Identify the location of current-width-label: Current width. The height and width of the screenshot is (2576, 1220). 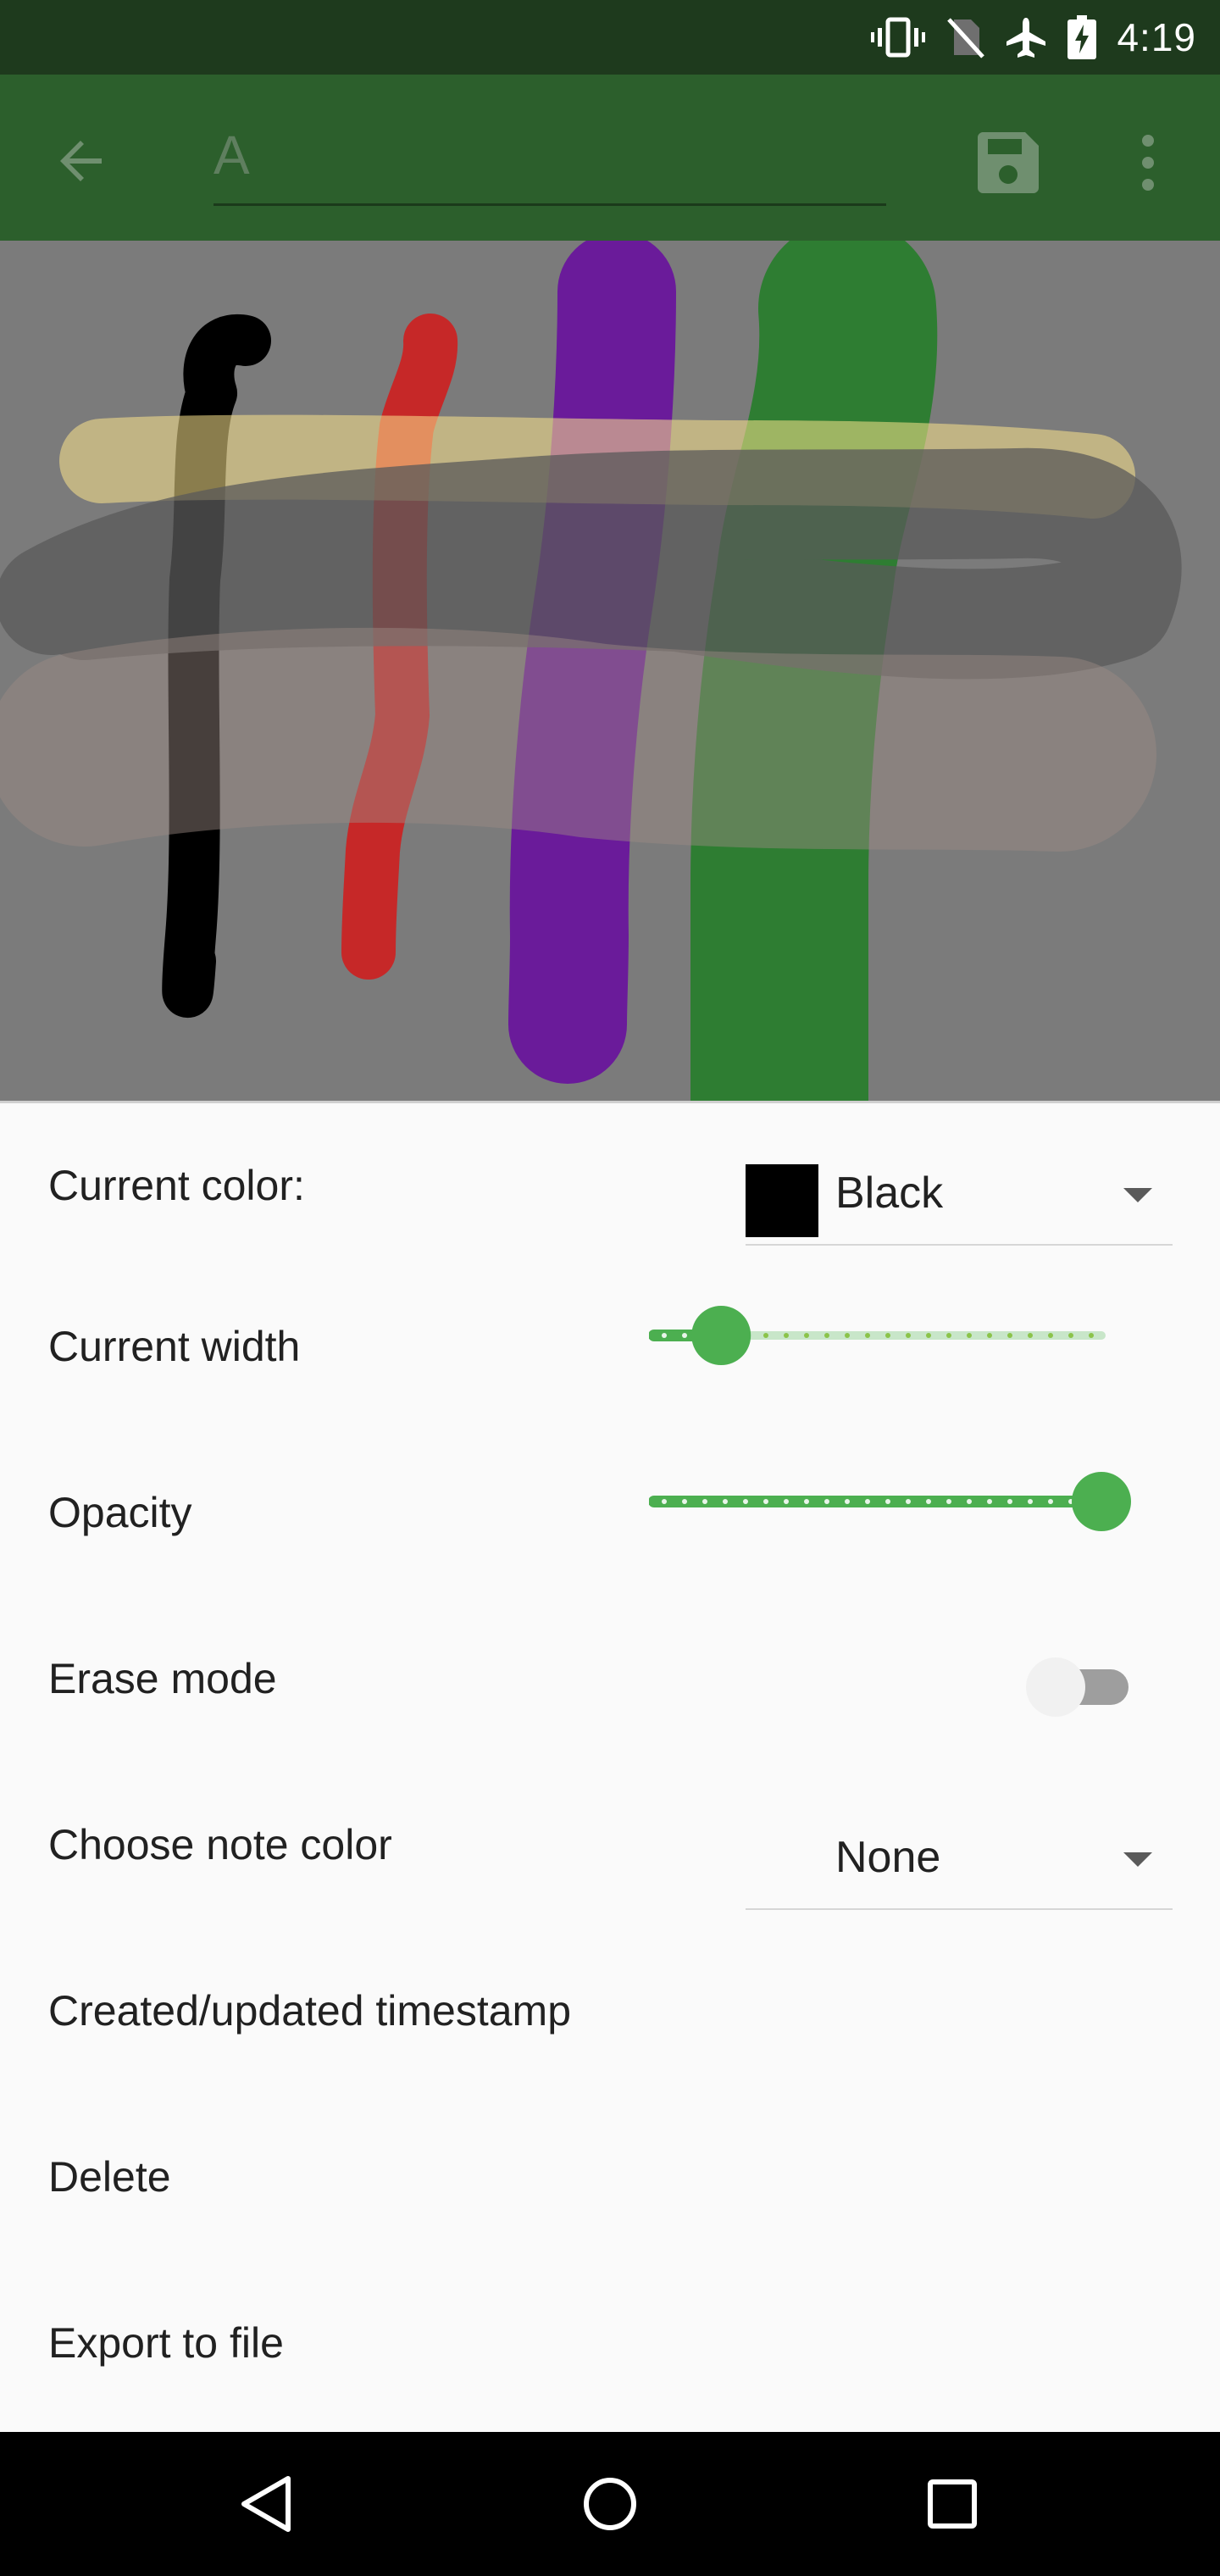
(174, 1346).